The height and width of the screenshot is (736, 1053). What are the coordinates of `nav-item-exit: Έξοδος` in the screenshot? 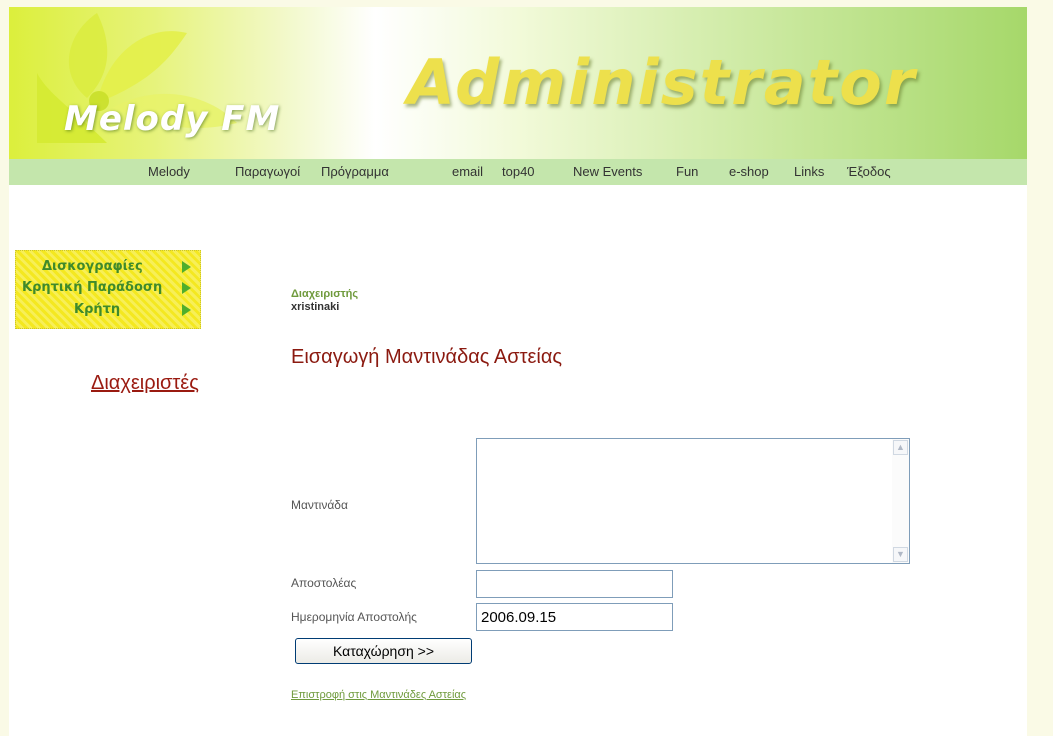 It's located at (869, 171).